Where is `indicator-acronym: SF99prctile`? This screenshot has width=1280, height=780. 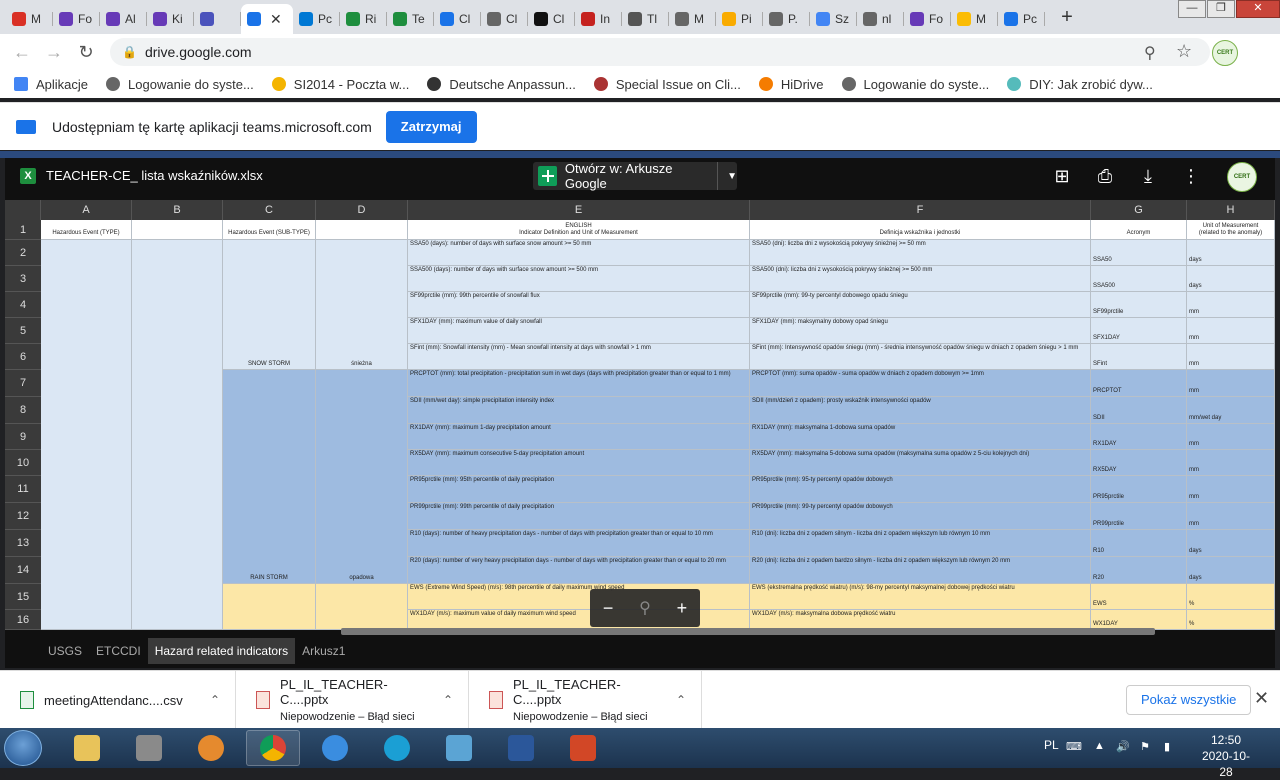
indicator-acronym: SF99prctile is located at coordinates (1139, 305).